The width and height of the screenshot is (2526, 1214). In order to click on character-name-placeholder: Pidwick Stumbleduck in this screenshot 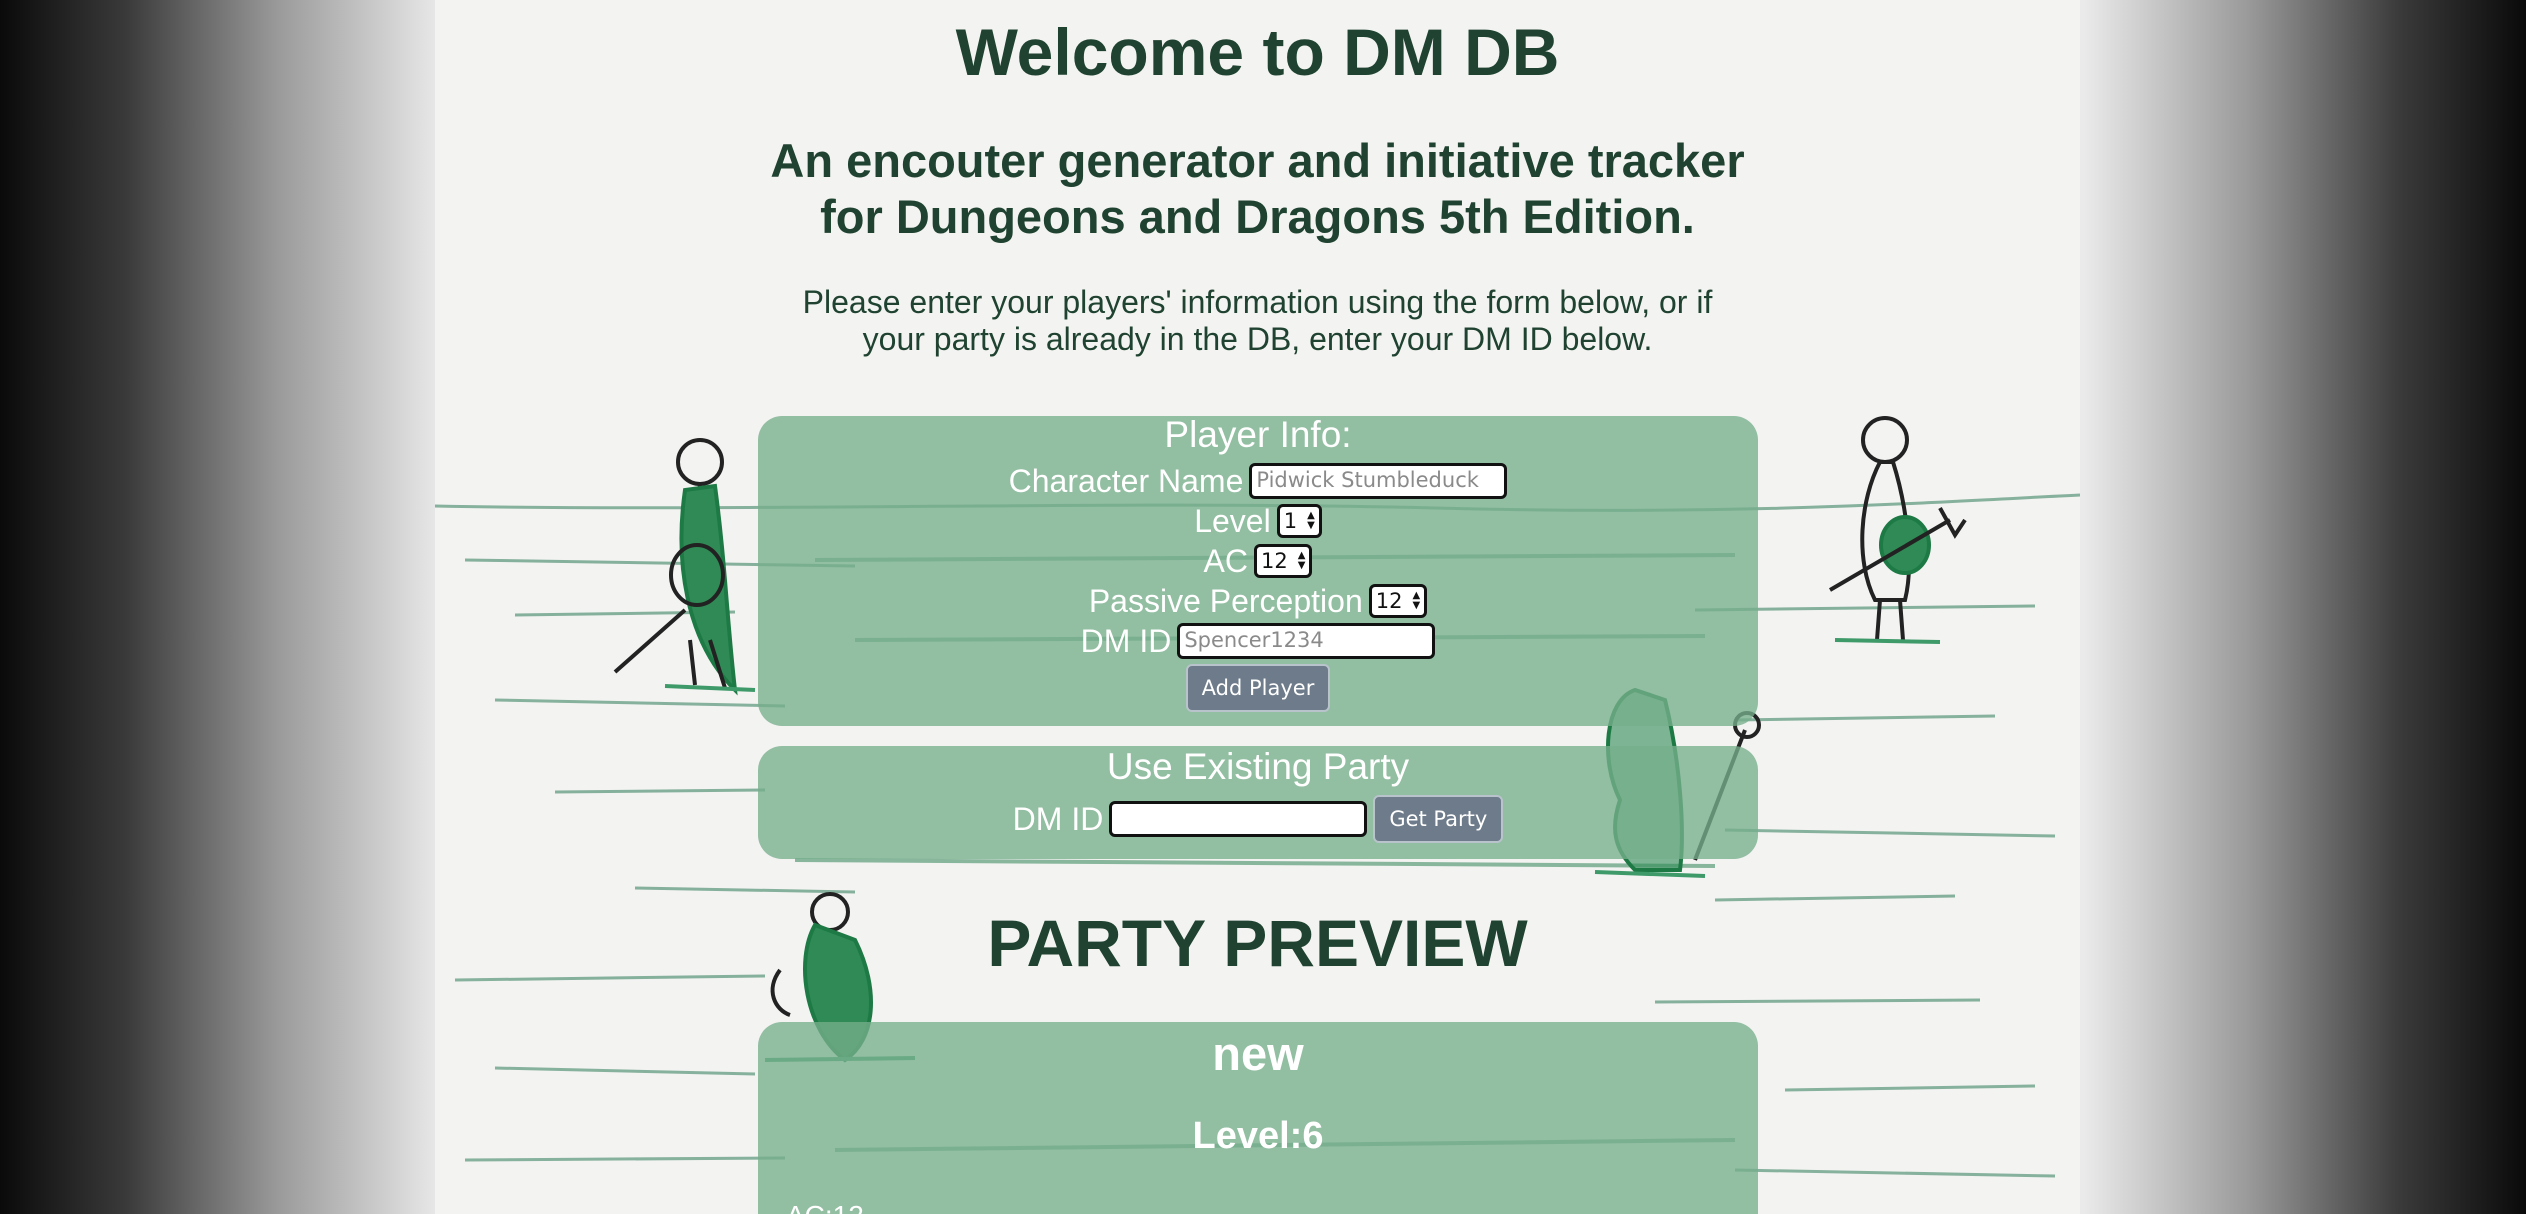, I will do `click(1367, 480)`.